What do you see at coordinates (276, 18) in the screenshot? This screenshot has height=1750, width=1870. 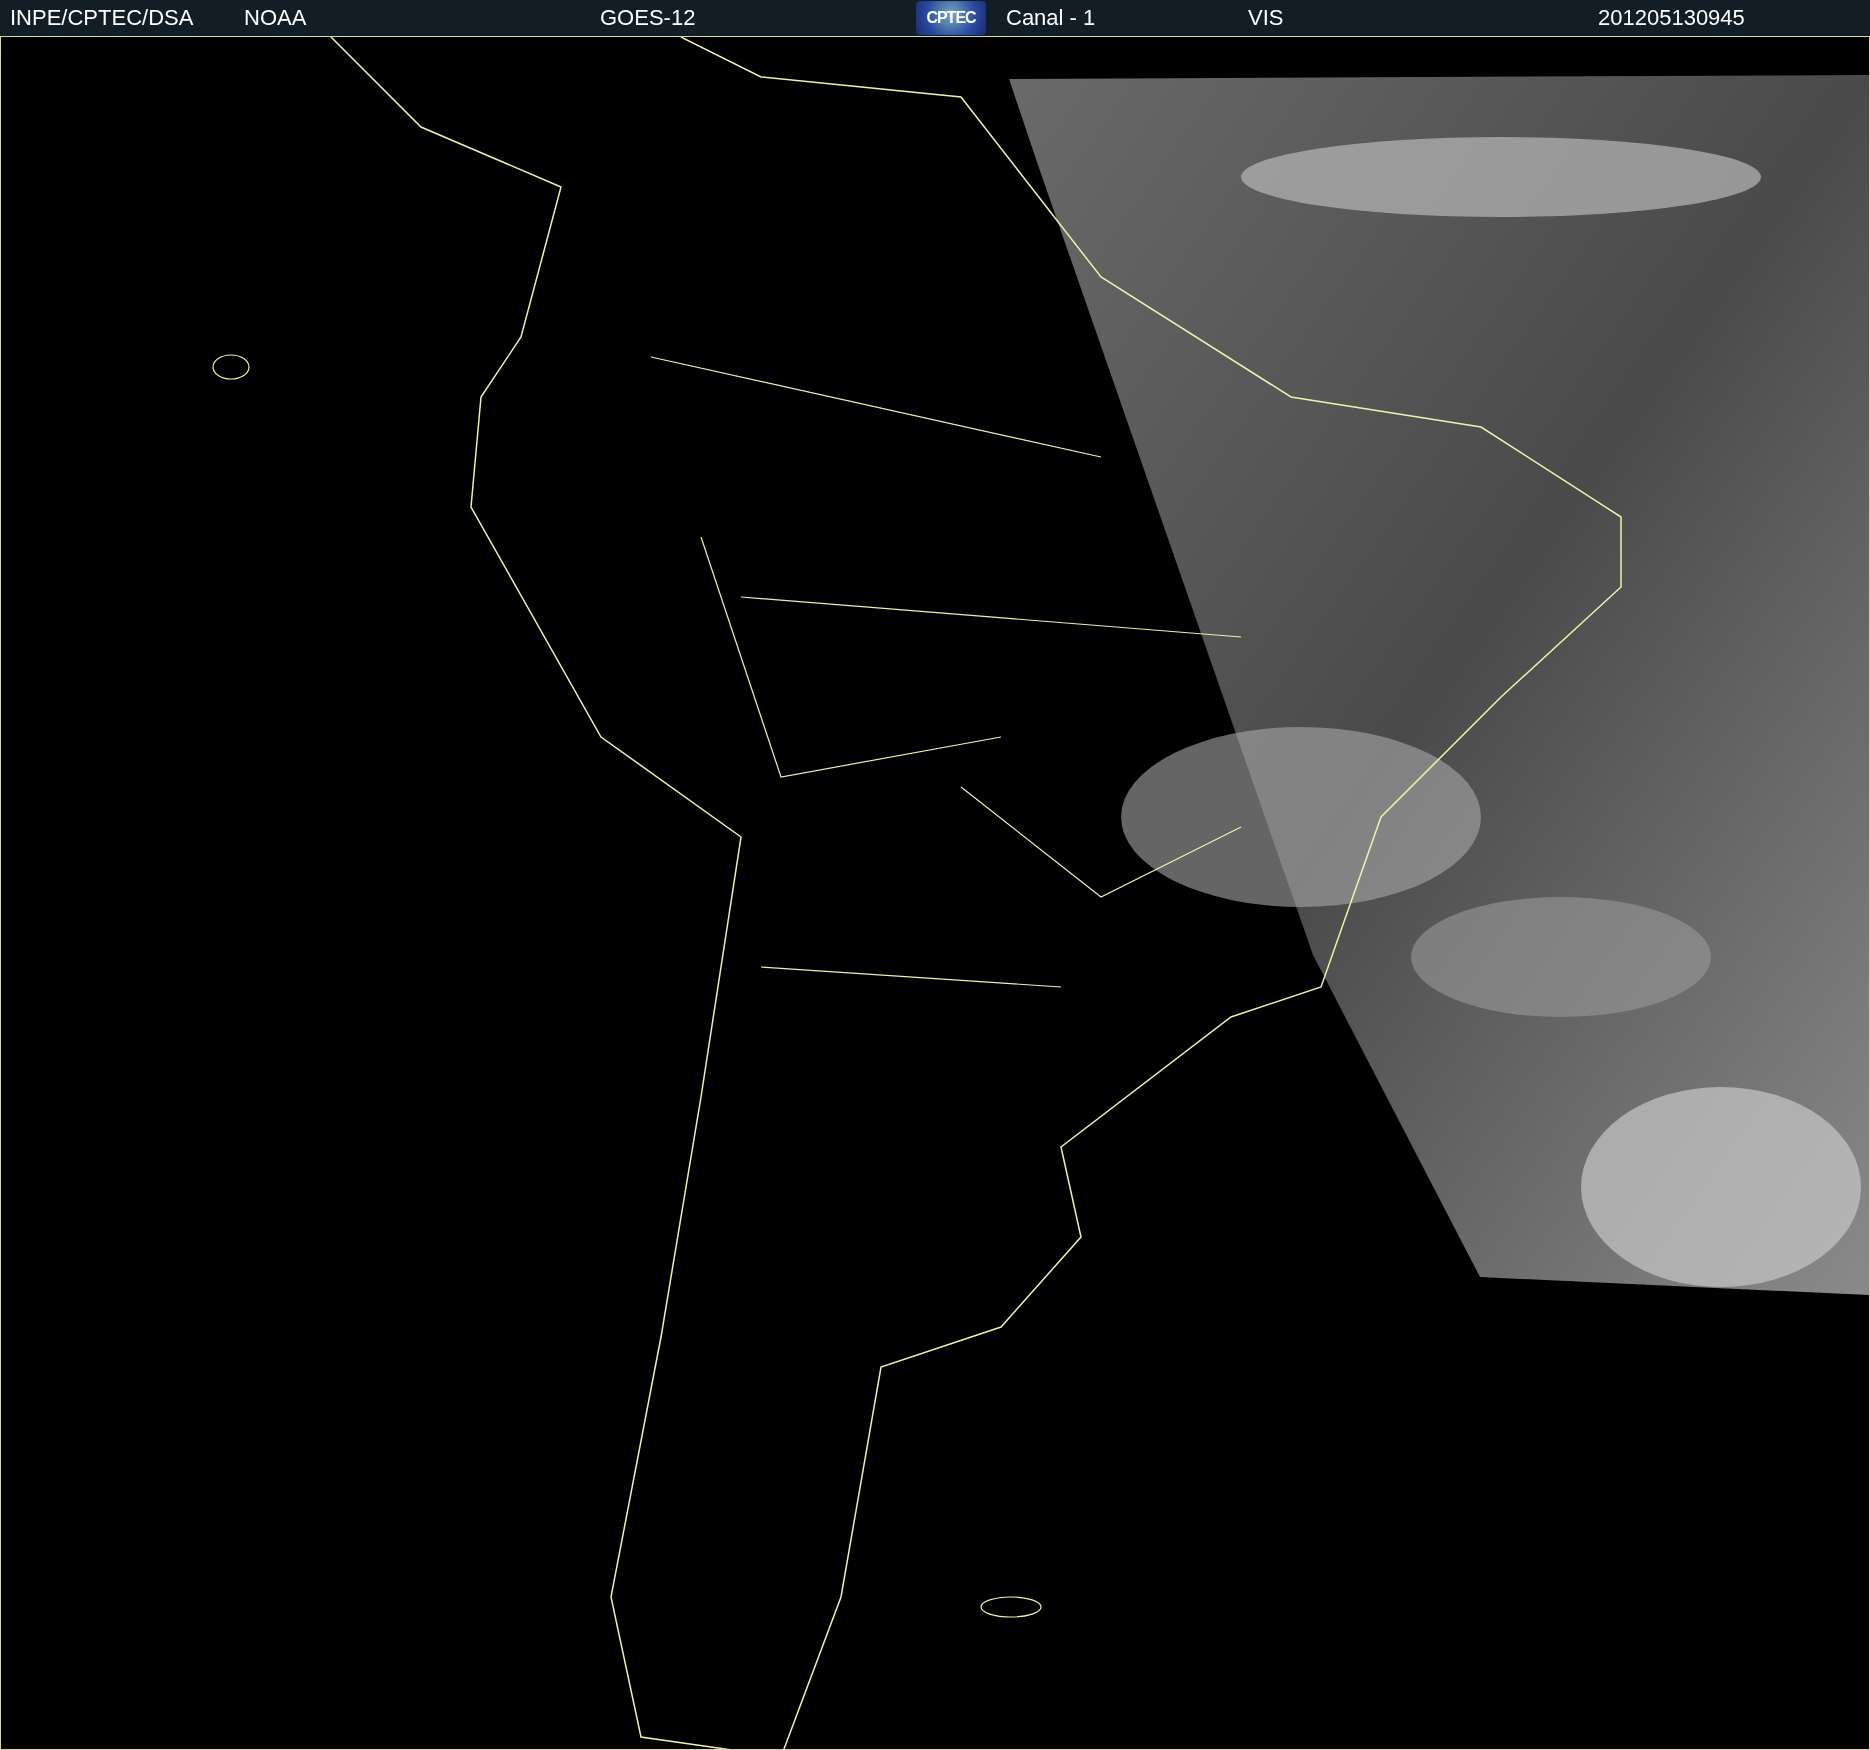 I see `header-label: NOAA` at bounding box center [276, 18].